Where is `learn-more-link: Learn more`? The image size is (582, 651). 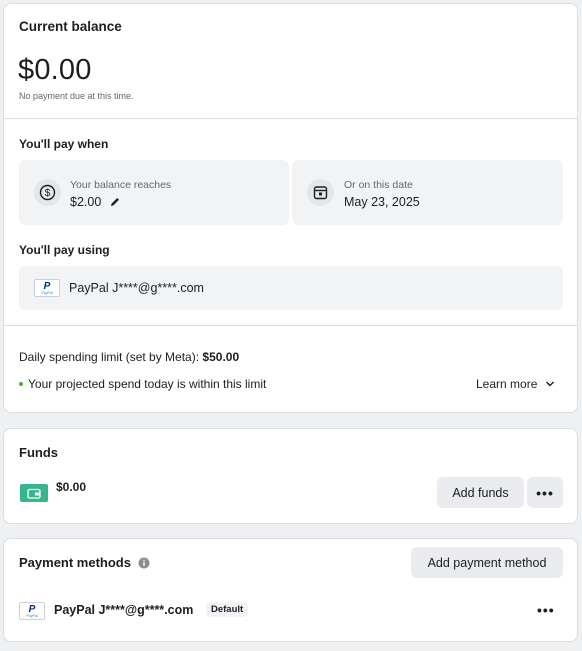 learn-more-link: Learn more is located at coordinates (515, 384).